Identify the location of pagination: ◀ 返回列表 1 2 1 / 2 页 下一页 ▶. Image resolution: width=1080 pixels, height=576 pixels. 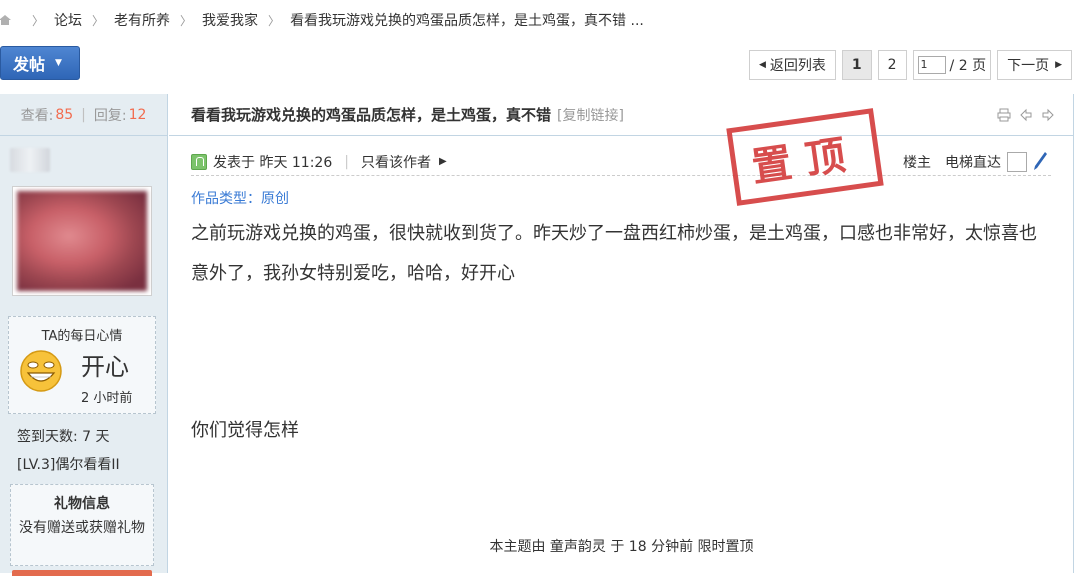
(910, 65).